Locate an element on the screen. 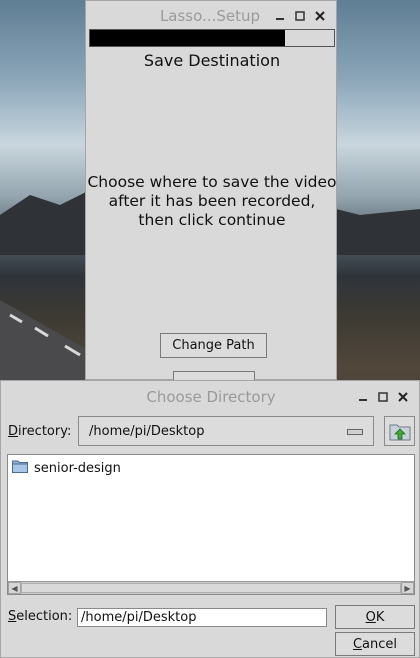  ok-button: OK is located at coordinates (375, 617).